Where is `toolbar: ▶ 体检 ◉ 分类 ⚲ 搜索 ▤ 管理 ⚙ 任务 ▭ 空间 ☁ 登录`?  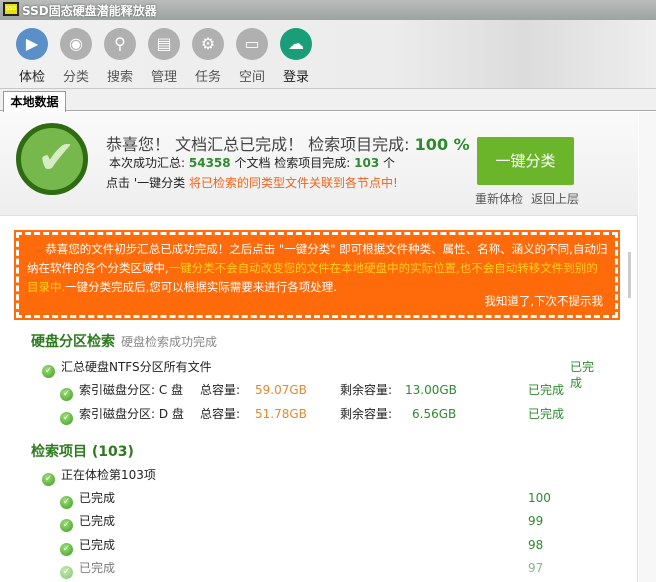
toolbar: ▶ 体检 ◉ 分类 ⚲ 搜索 ▤ 管理 ⚙ 任务 ▭ 空间 ☁ 登录 is located at coordinates (328, 54).